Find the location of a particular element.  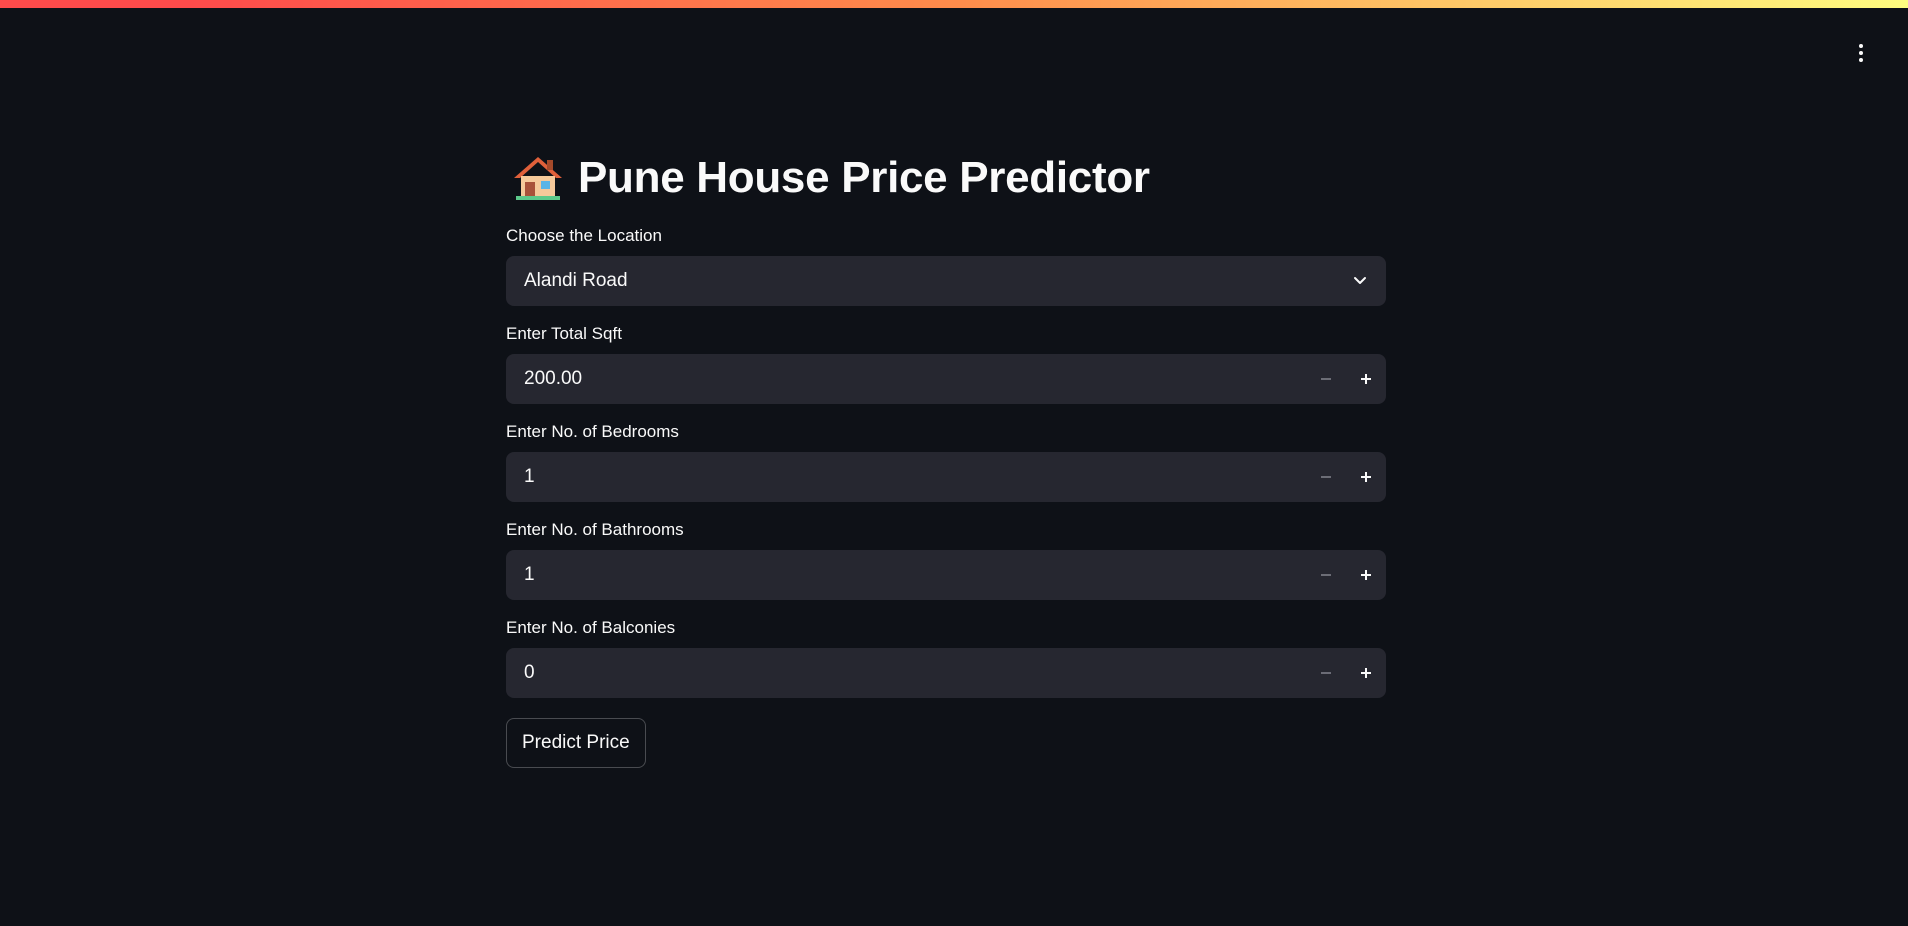

sqft-input is located at coordinates (914, 379).